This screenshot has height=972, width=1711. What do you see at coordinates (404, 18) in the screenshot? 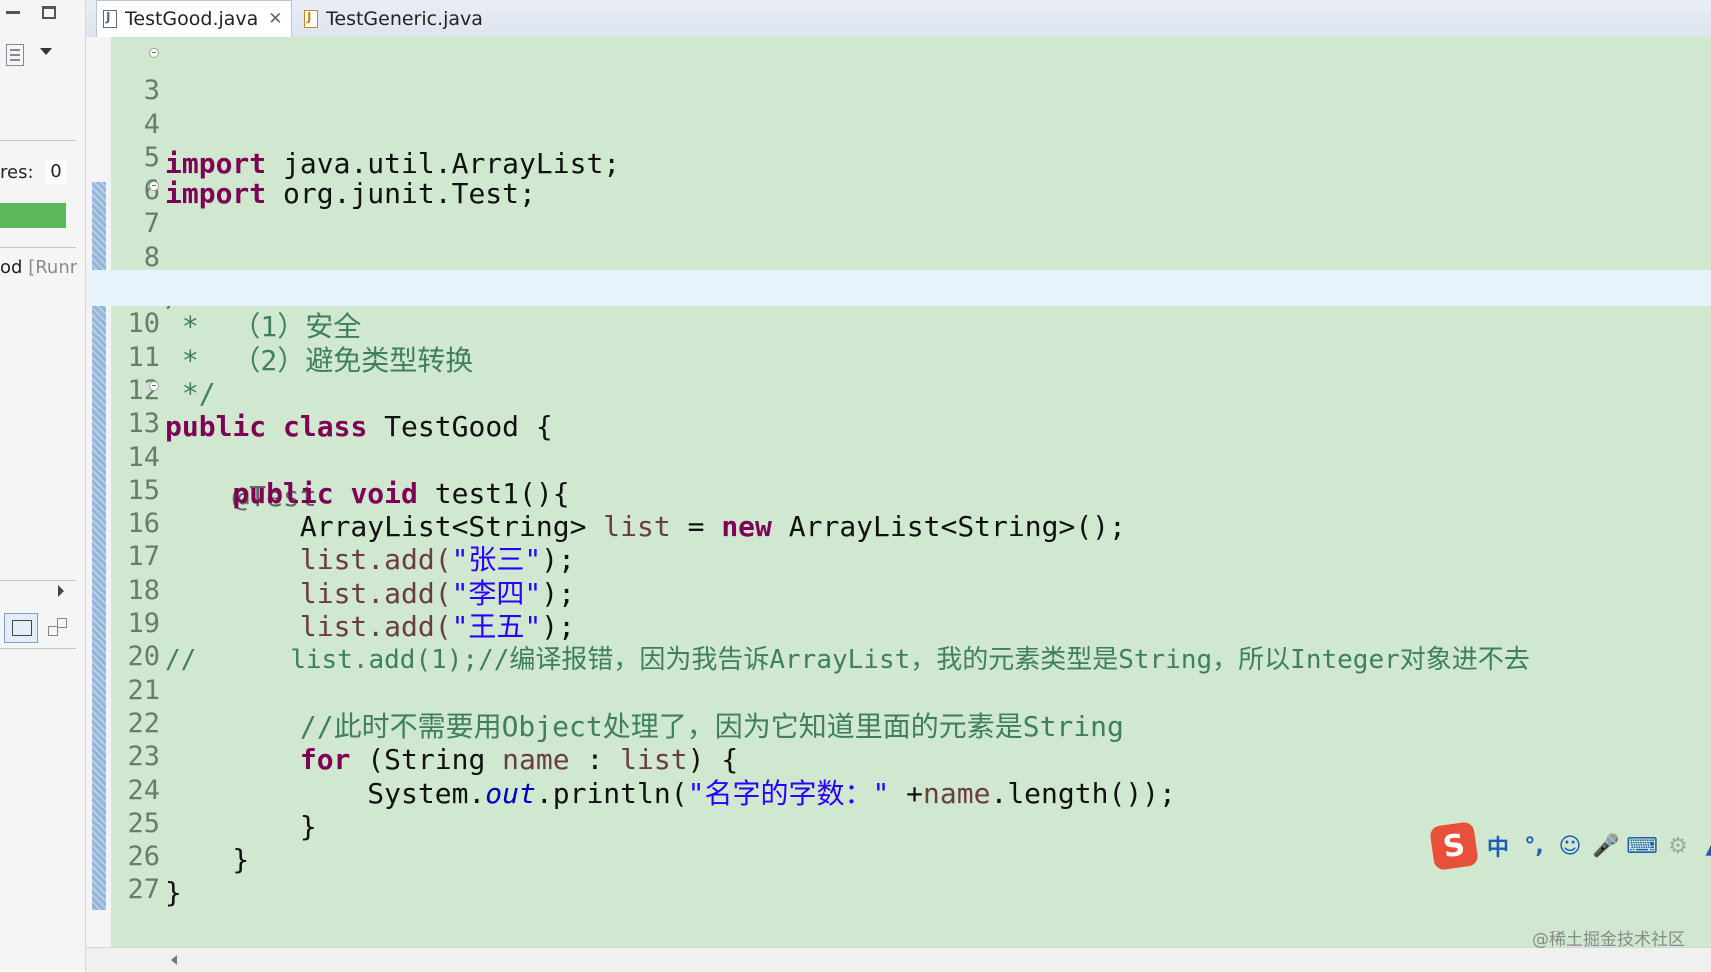
I see `tab-label: TestGeneric.java` at bounding box center [404, 18].